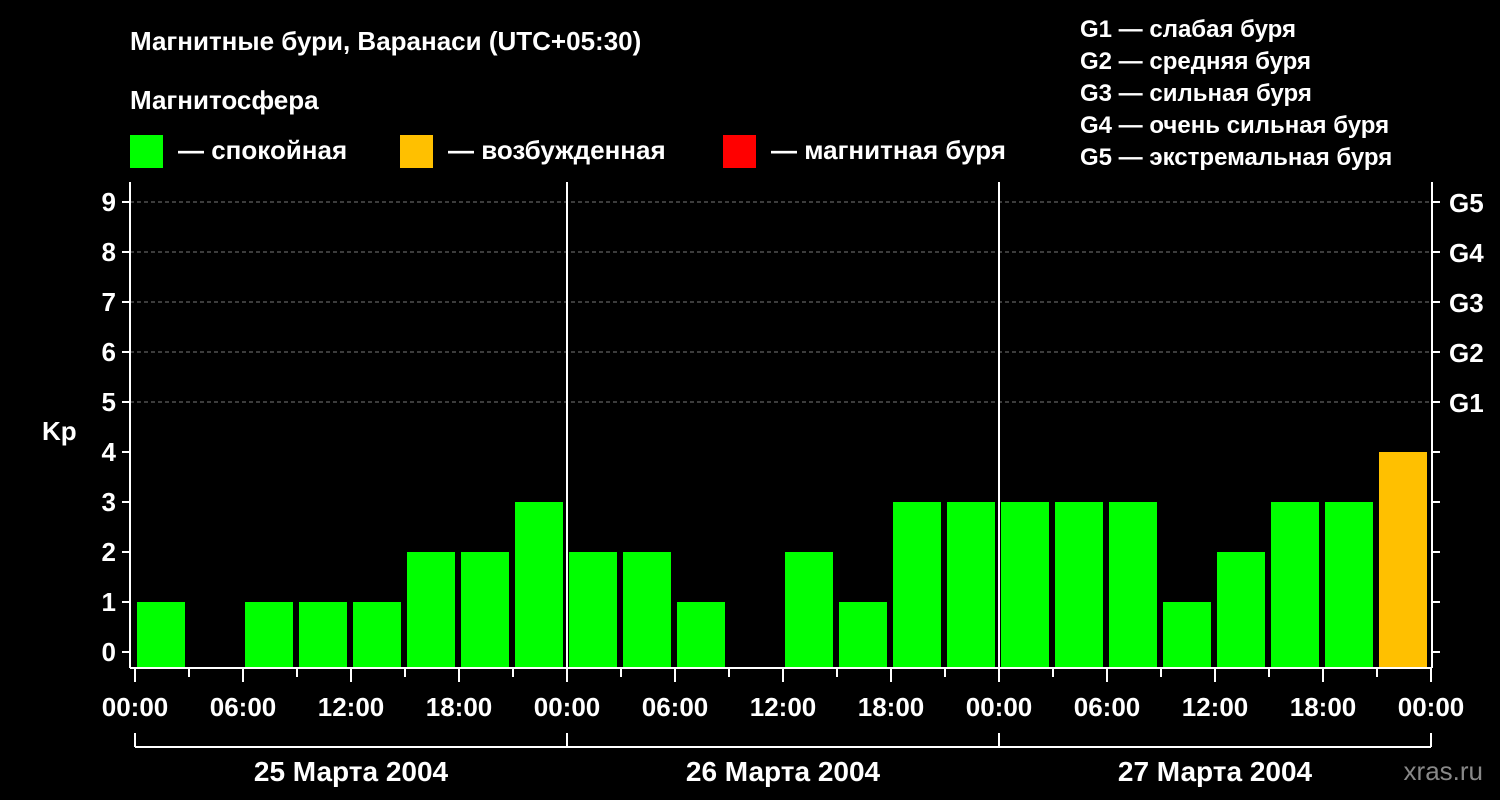 This screenshot has height=800, width=1500. What do you see at coordinates (888, 150) in the screenshot?
I see `legend-storm-label: — магнитная буря` at bounding box center [888, 150].